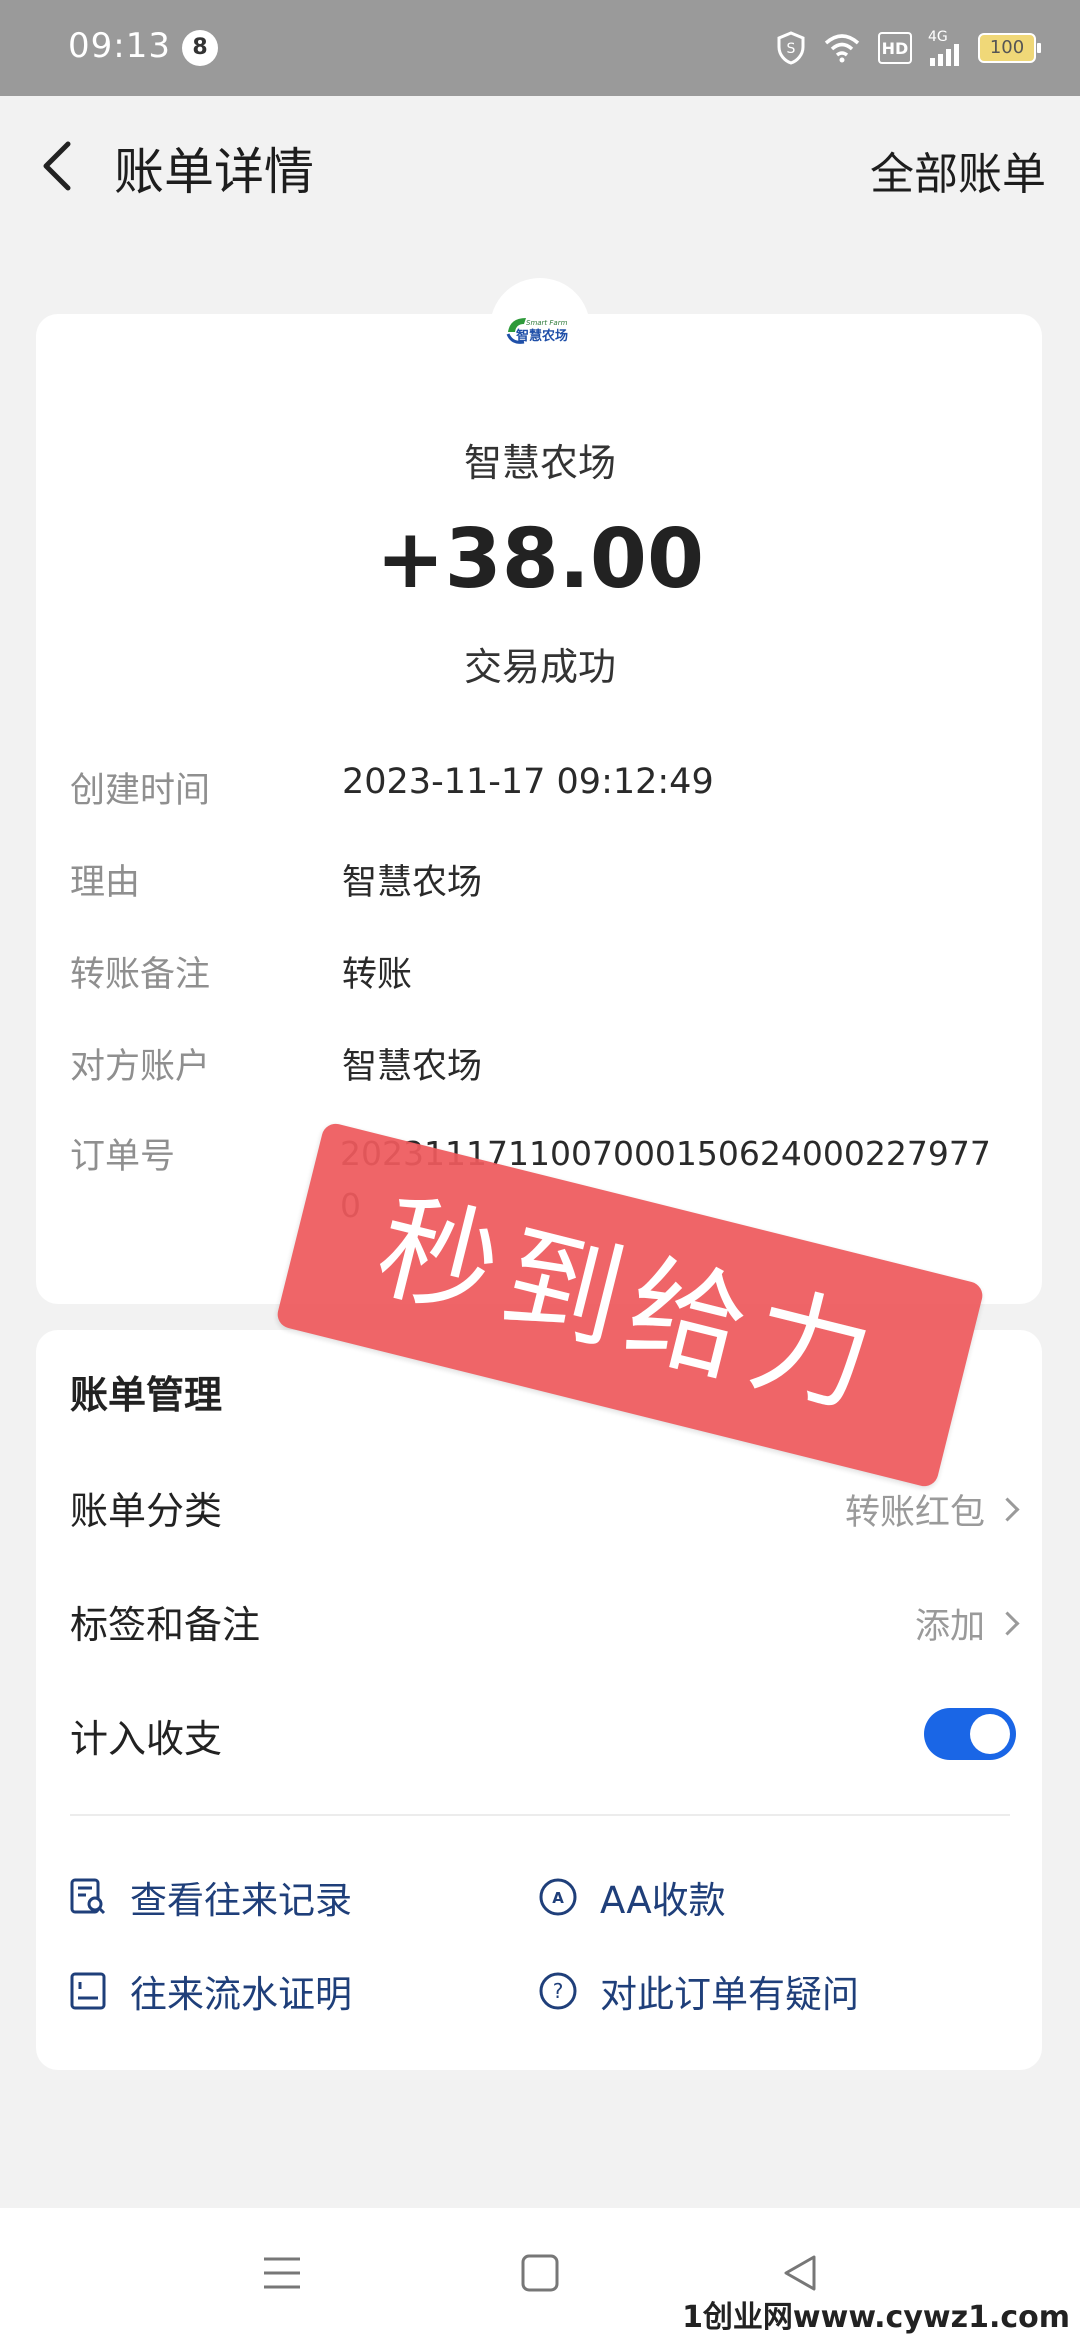 Image resolution: width=1080 pixels, height=2340 pixels. I want to click on signal-icon: 4G, so click(945, 48).